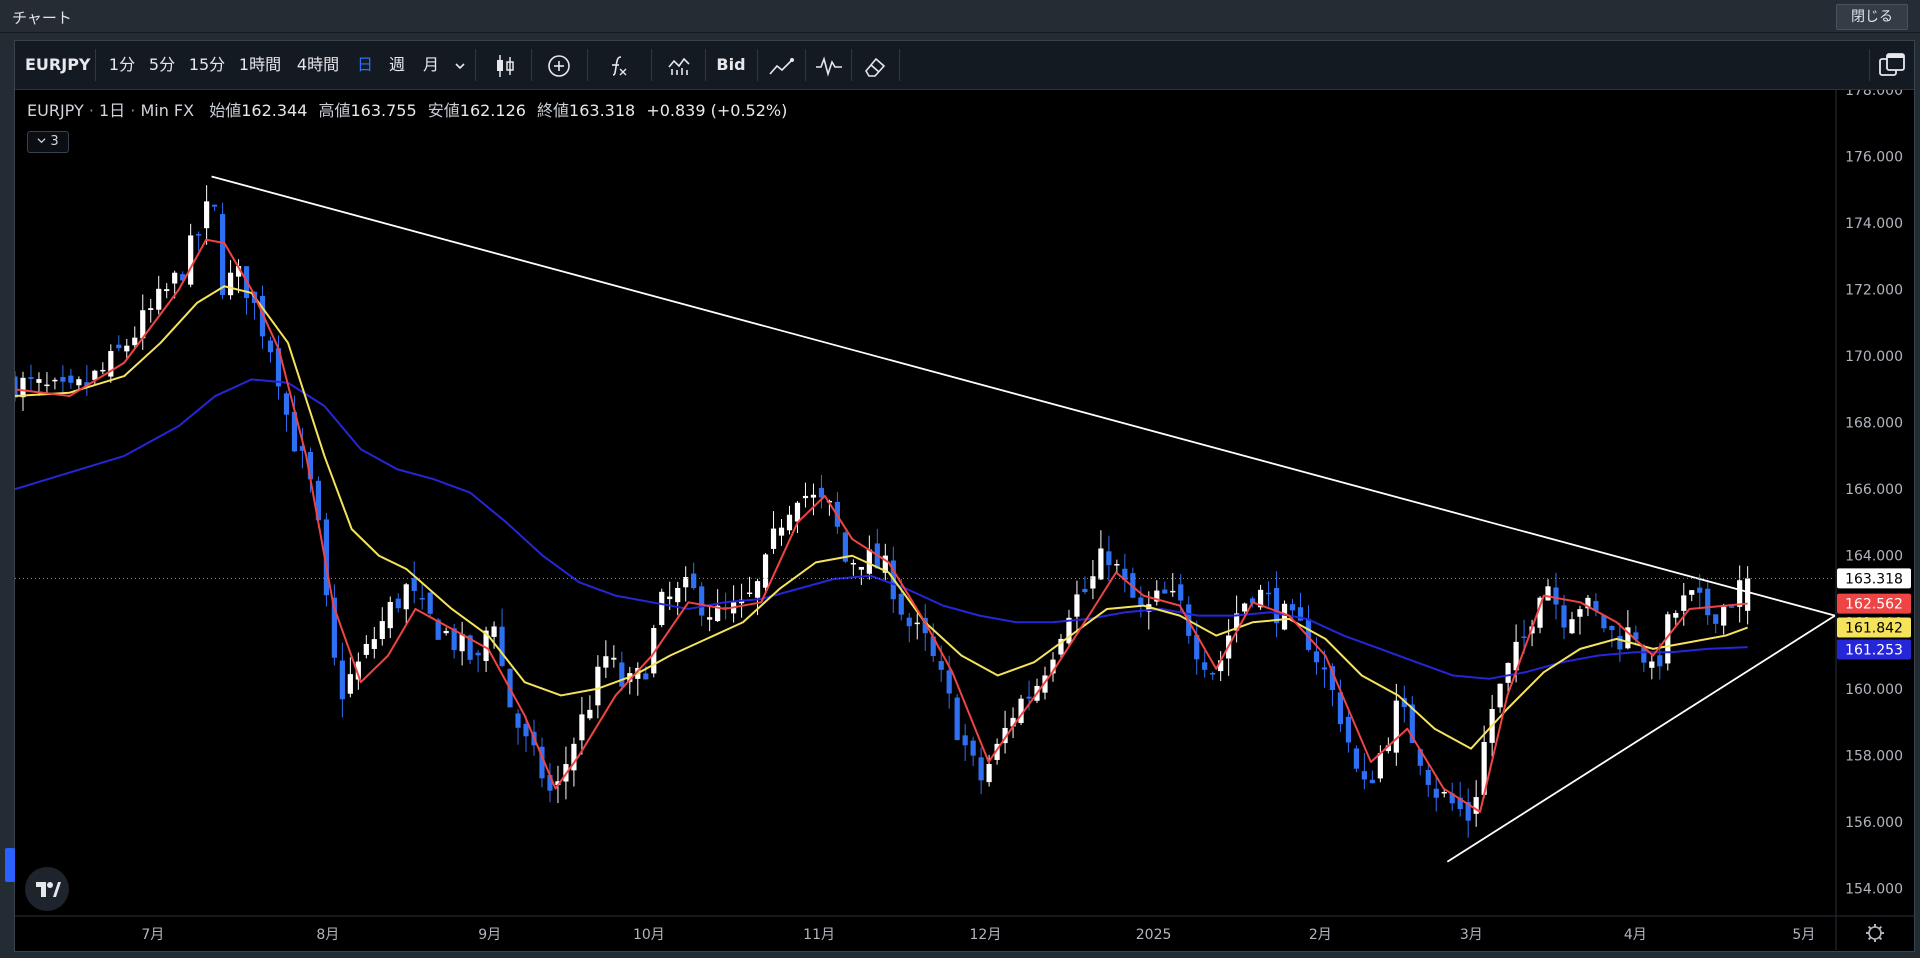 The width and height of the screenshot is (1920, 958). What do you see at coordinates (431, 65) in the screenshot?
I see `interval-1mo: 月` at bounding box center [431, 65].